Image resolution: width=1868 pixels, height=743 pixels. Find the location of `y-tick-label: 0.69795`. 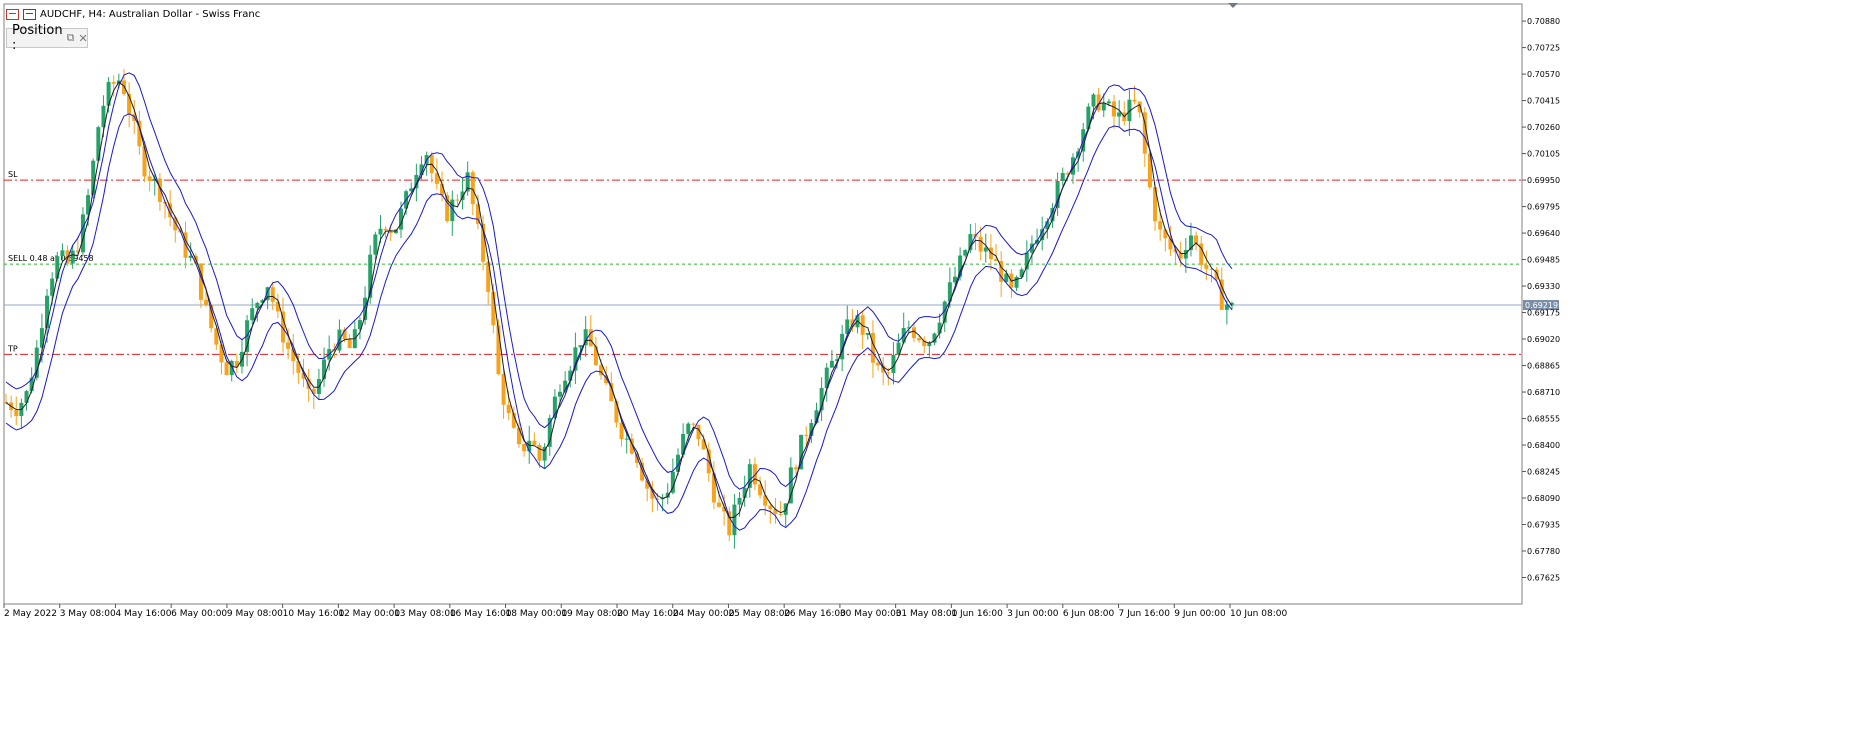

y-tick-label: 0.69795 is located at coordinates (1543, 207).